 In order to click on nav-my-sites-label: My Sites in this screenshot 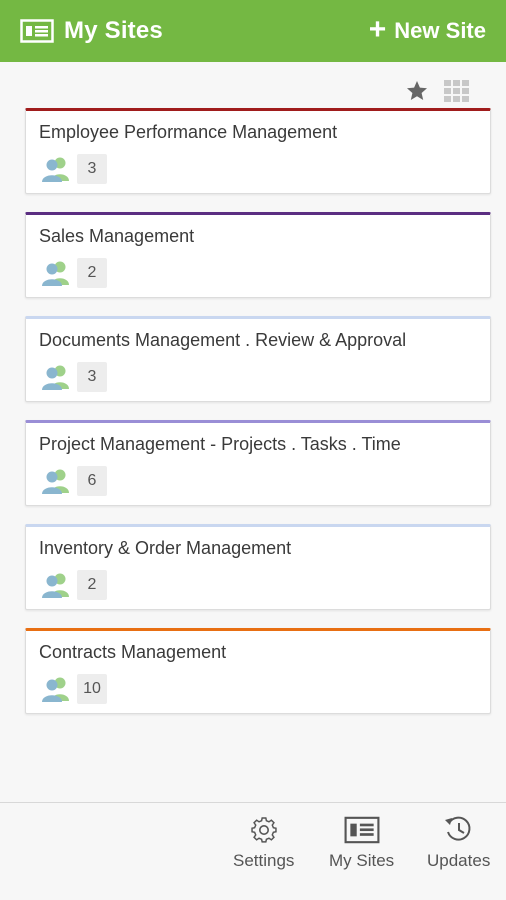, I will do `click(362, 860)`.